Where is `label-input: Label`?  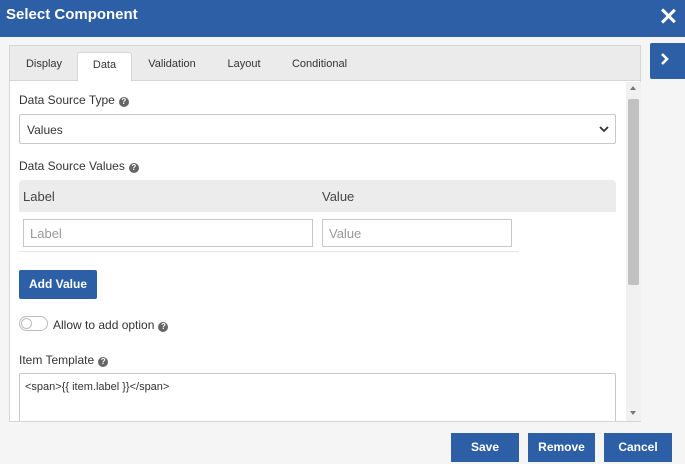
label-input: Label is located at coordinates (168, 233).